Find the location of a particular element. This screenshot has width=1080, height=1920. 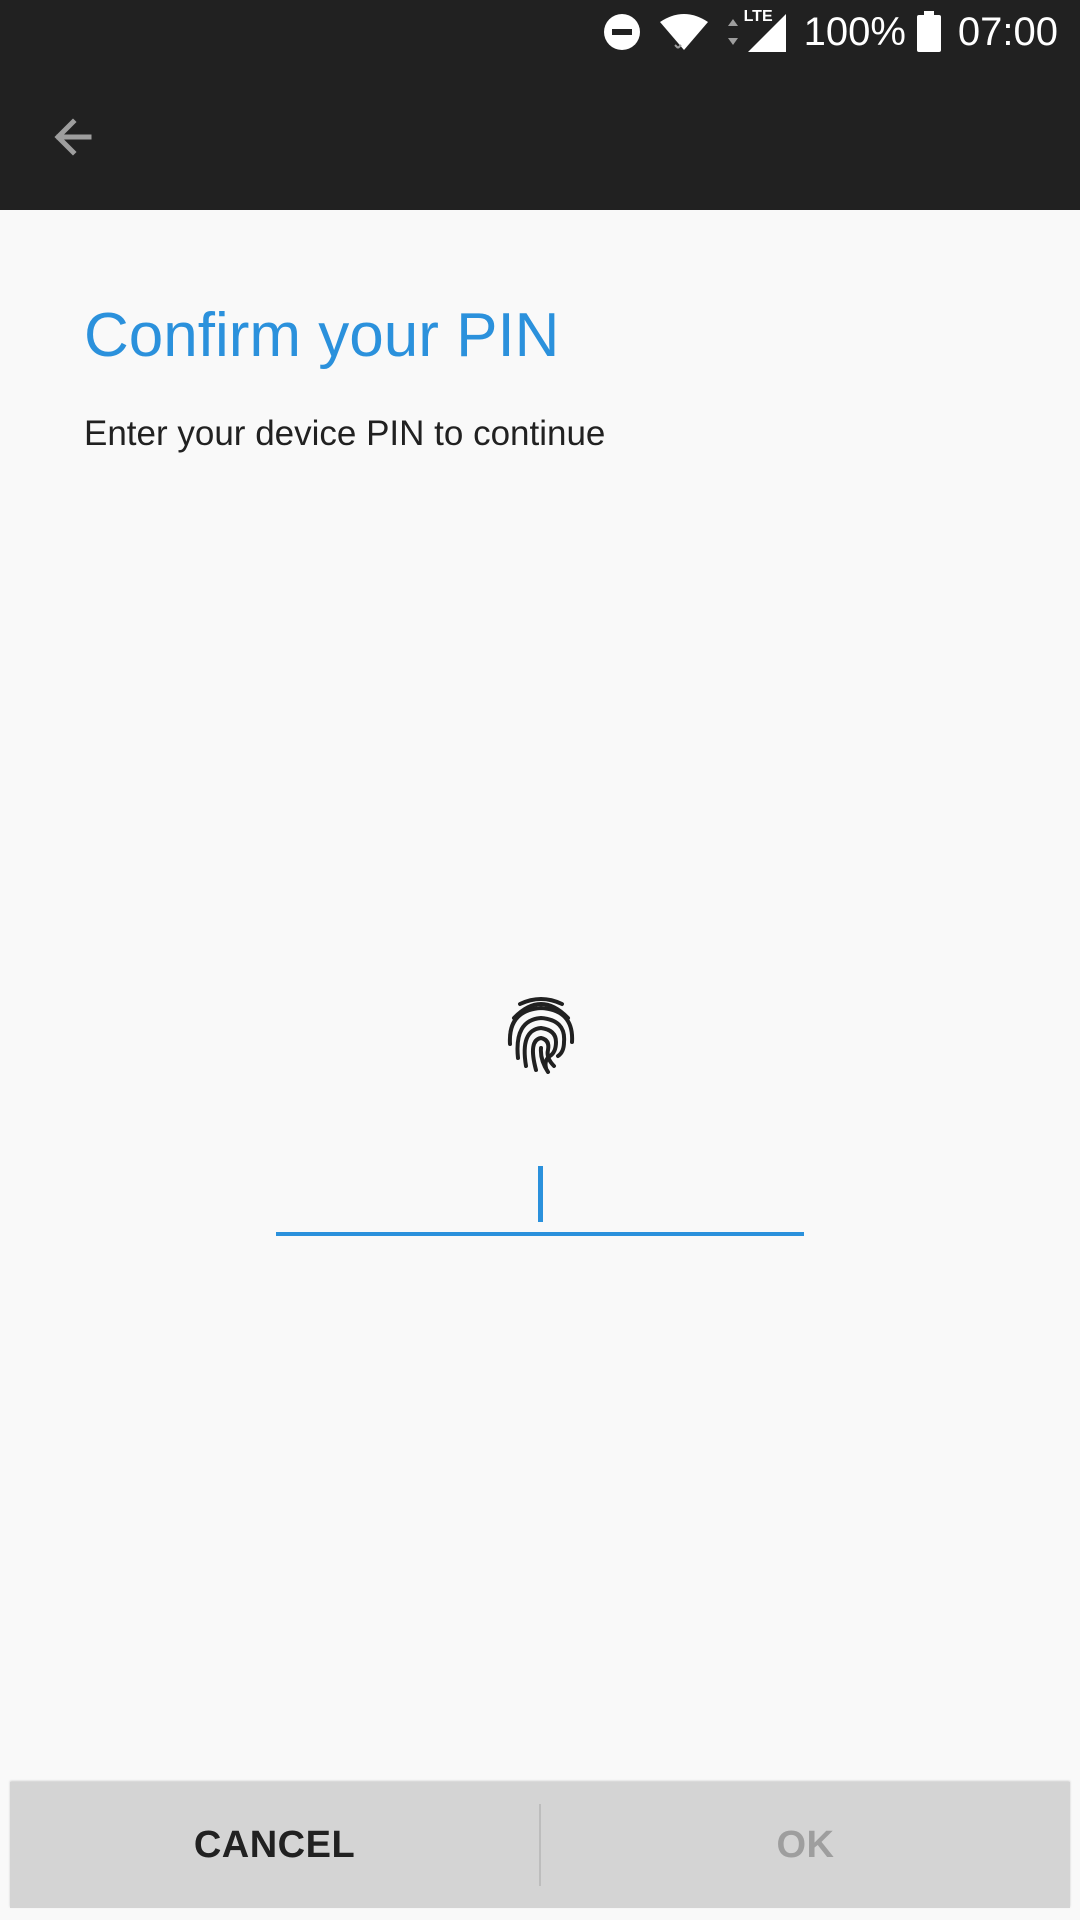

page-subtitle: Enter your device PIN to continue is located at coordinates (345, 433).